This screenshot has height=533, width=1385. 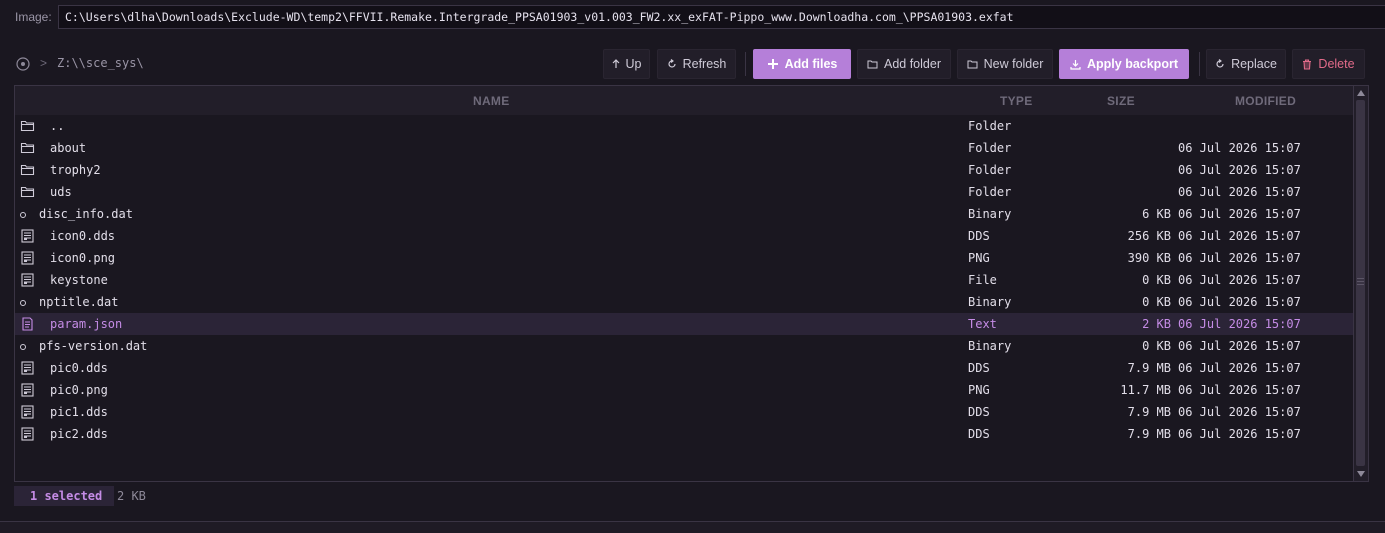 What do you see at coordinates (685, 302) in the screenshot?
I see `table-row: nptitle.dat Binary 0 KB 06 Jul 2026 15:07` at bounding box center [685, 302].